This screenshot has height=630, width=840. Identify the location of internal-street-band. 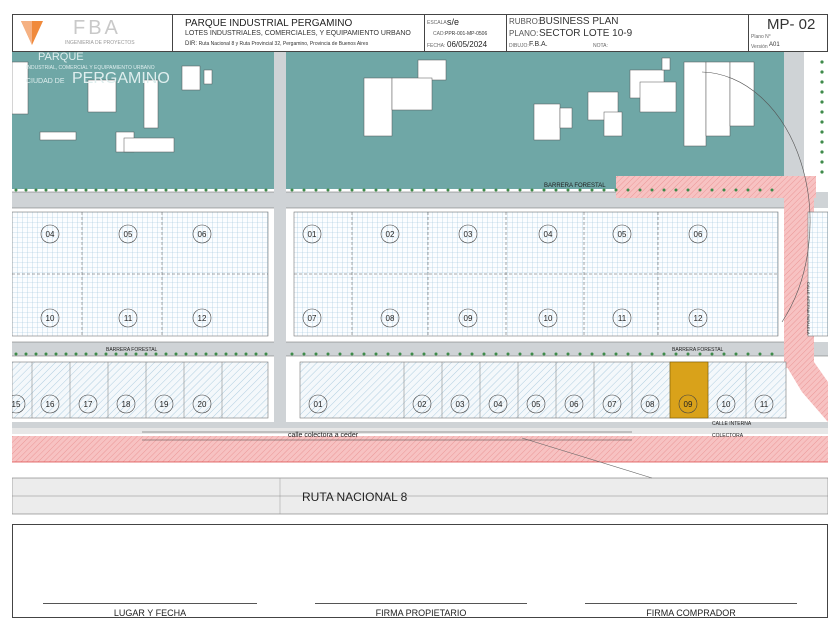
(420, 431).